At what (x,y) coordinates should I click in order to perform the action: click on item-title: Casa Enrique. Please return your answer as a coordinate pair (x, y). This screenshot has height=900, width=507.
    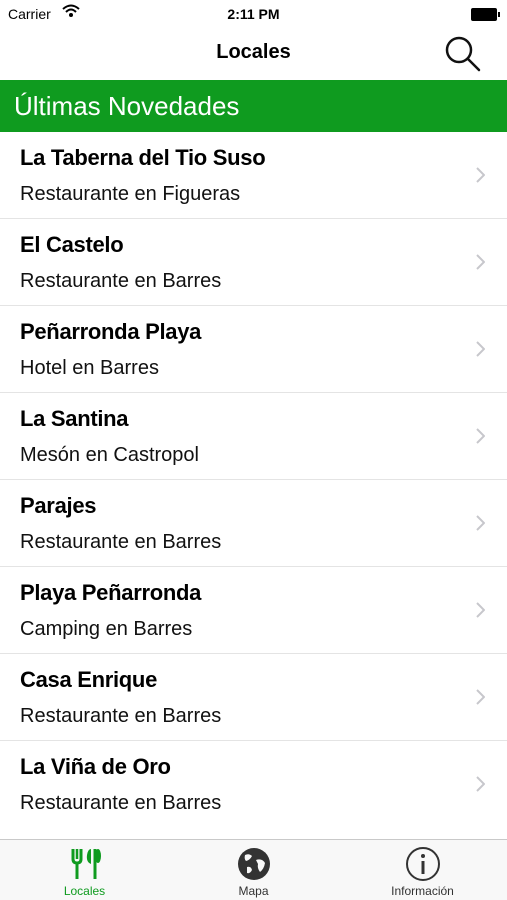
    Looking at the image, I should click on (89, 679).